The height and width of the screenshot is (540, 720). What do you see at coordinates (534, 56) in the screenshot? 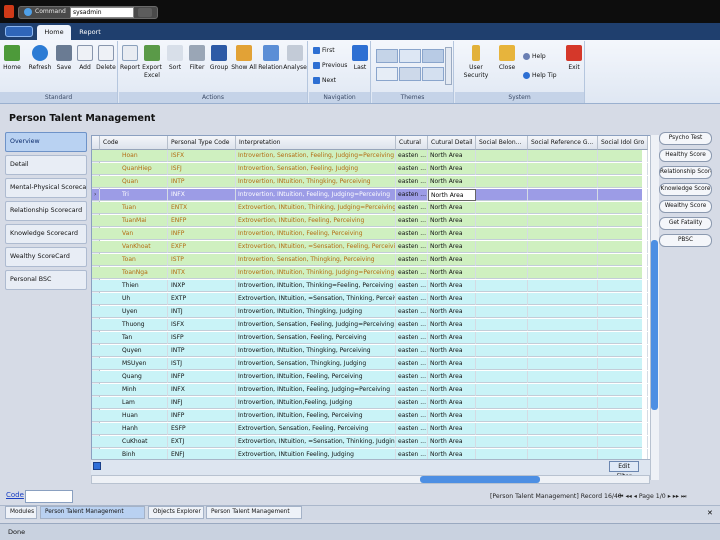
I see `help-button: Help` at bounding box center [534, 56].